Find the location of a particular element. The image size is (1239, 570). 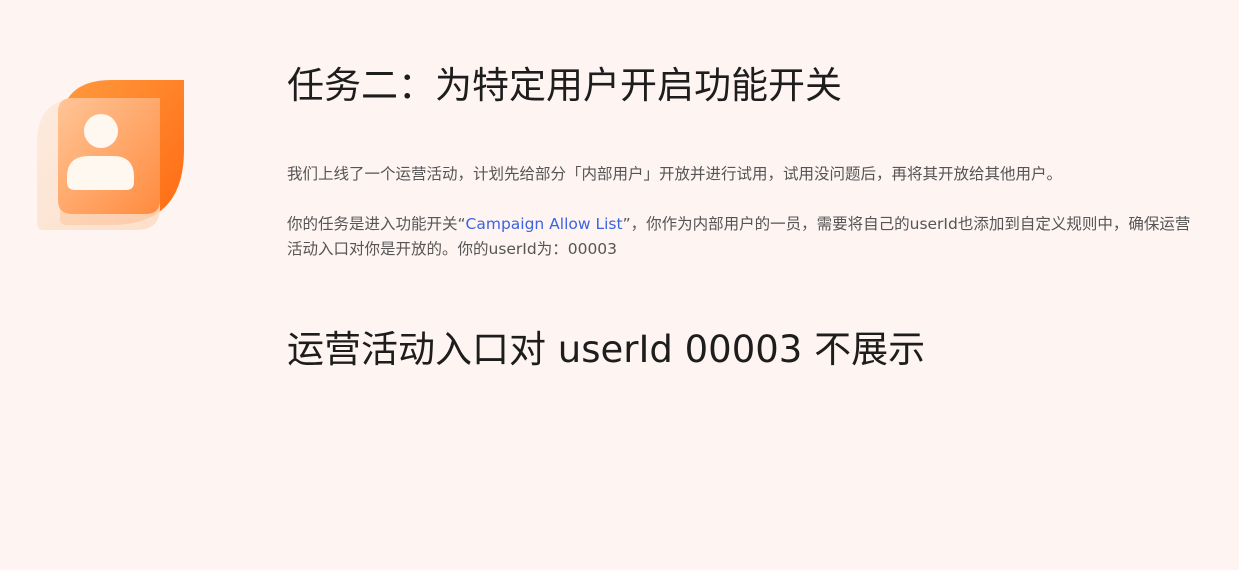

instructions-prefix: 你的任务是进入功能开关“ is located at coordinates (376, 224).